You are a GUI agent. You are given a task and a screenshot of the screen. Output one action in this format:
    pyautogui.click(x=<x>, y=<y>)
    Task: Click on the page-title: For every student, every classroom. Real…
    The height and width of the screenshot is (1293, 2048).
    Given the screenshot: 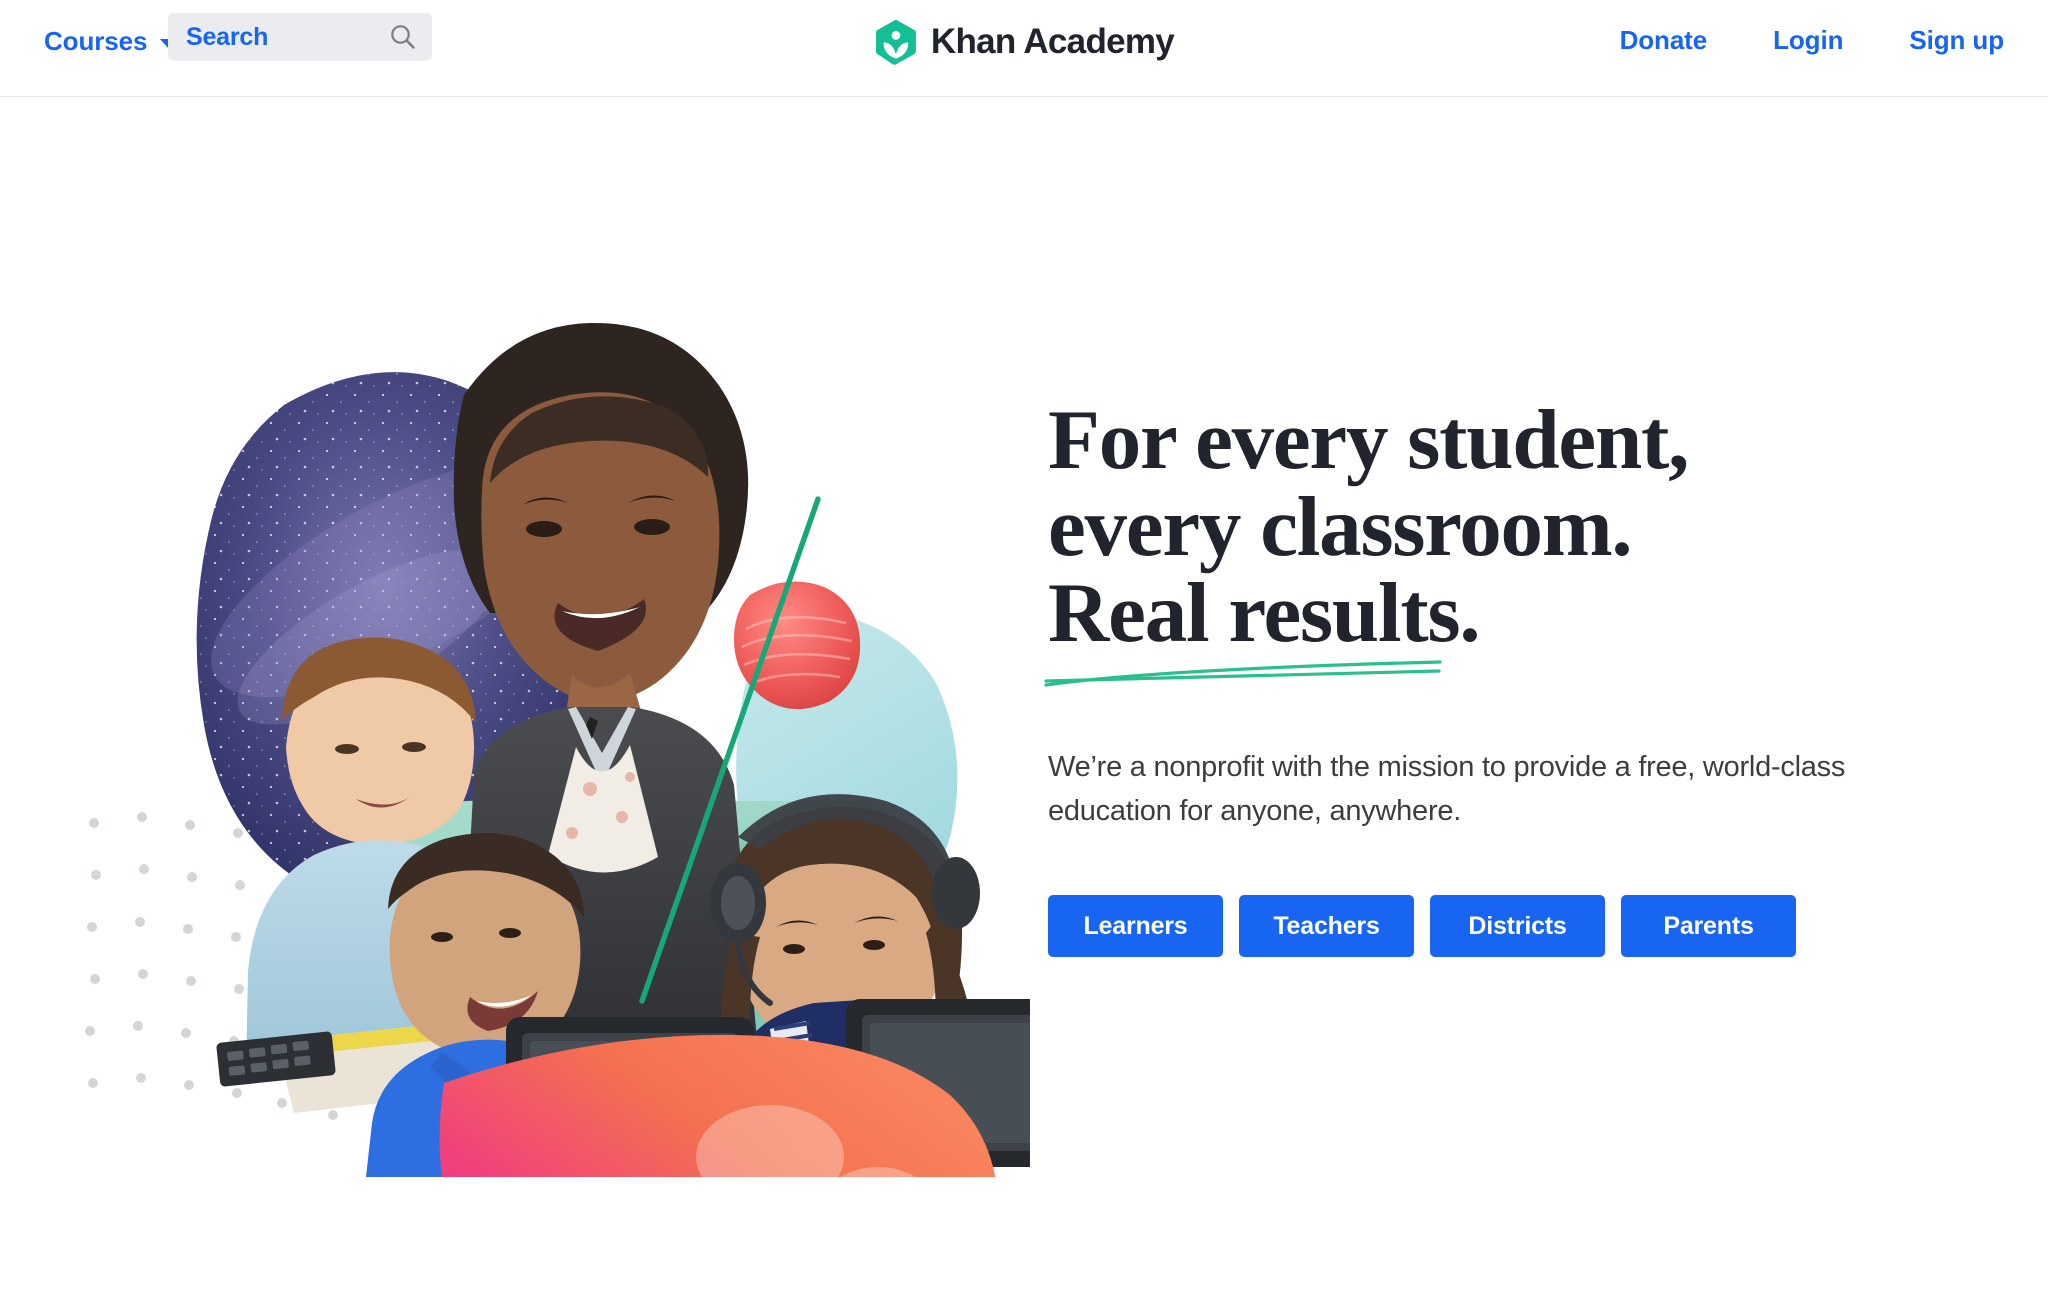 What is the action you would take?
    pyautogui.click(x=1526, y=540)
    